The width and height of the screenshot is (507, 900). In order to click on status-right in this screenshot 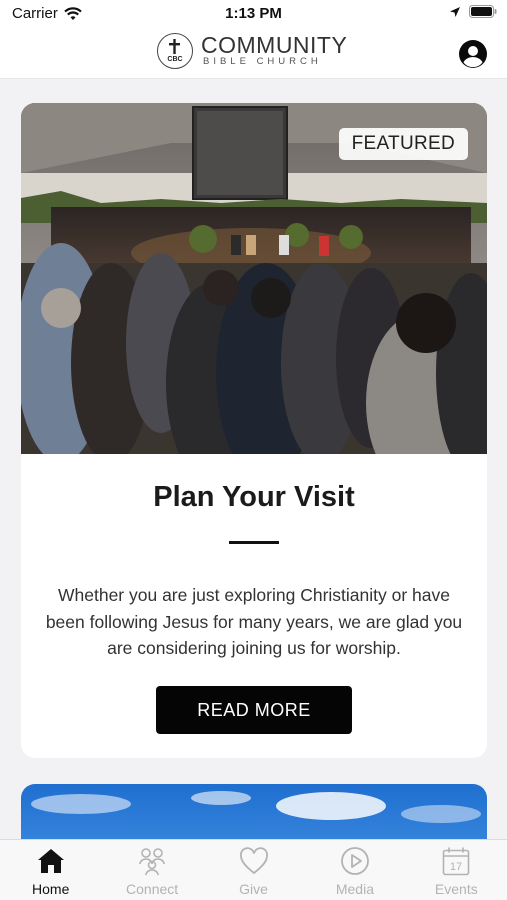, I will do `click(473, 11)`.